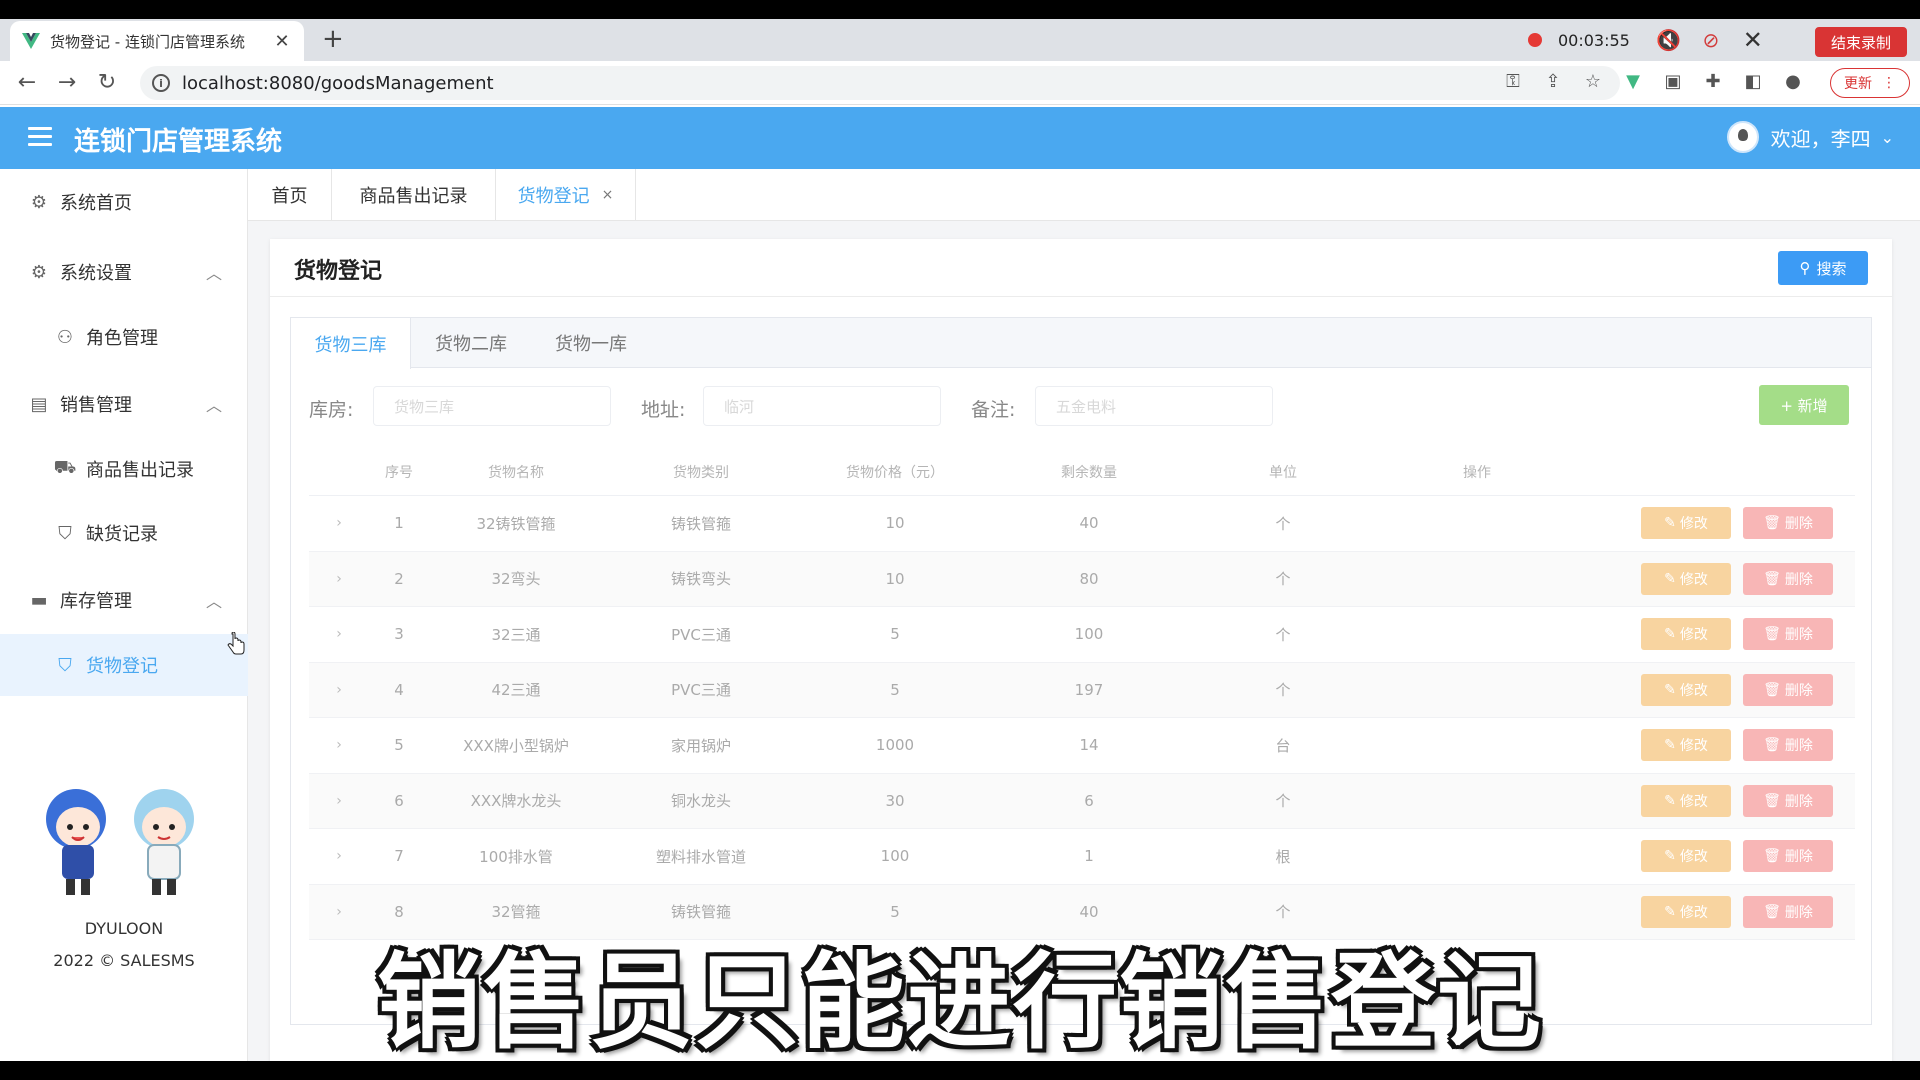  Describe the element at coordinates (895, 578) in the screenshot. I see `table-cell-price: 10` at that location.